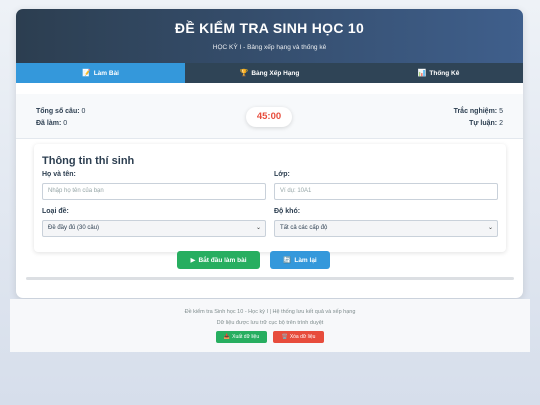 This screenshot has width=540, height=405. Describe the element at coordinates (49, 123) in the screenshot. I see `answered-label: Đã làm:` at that location.